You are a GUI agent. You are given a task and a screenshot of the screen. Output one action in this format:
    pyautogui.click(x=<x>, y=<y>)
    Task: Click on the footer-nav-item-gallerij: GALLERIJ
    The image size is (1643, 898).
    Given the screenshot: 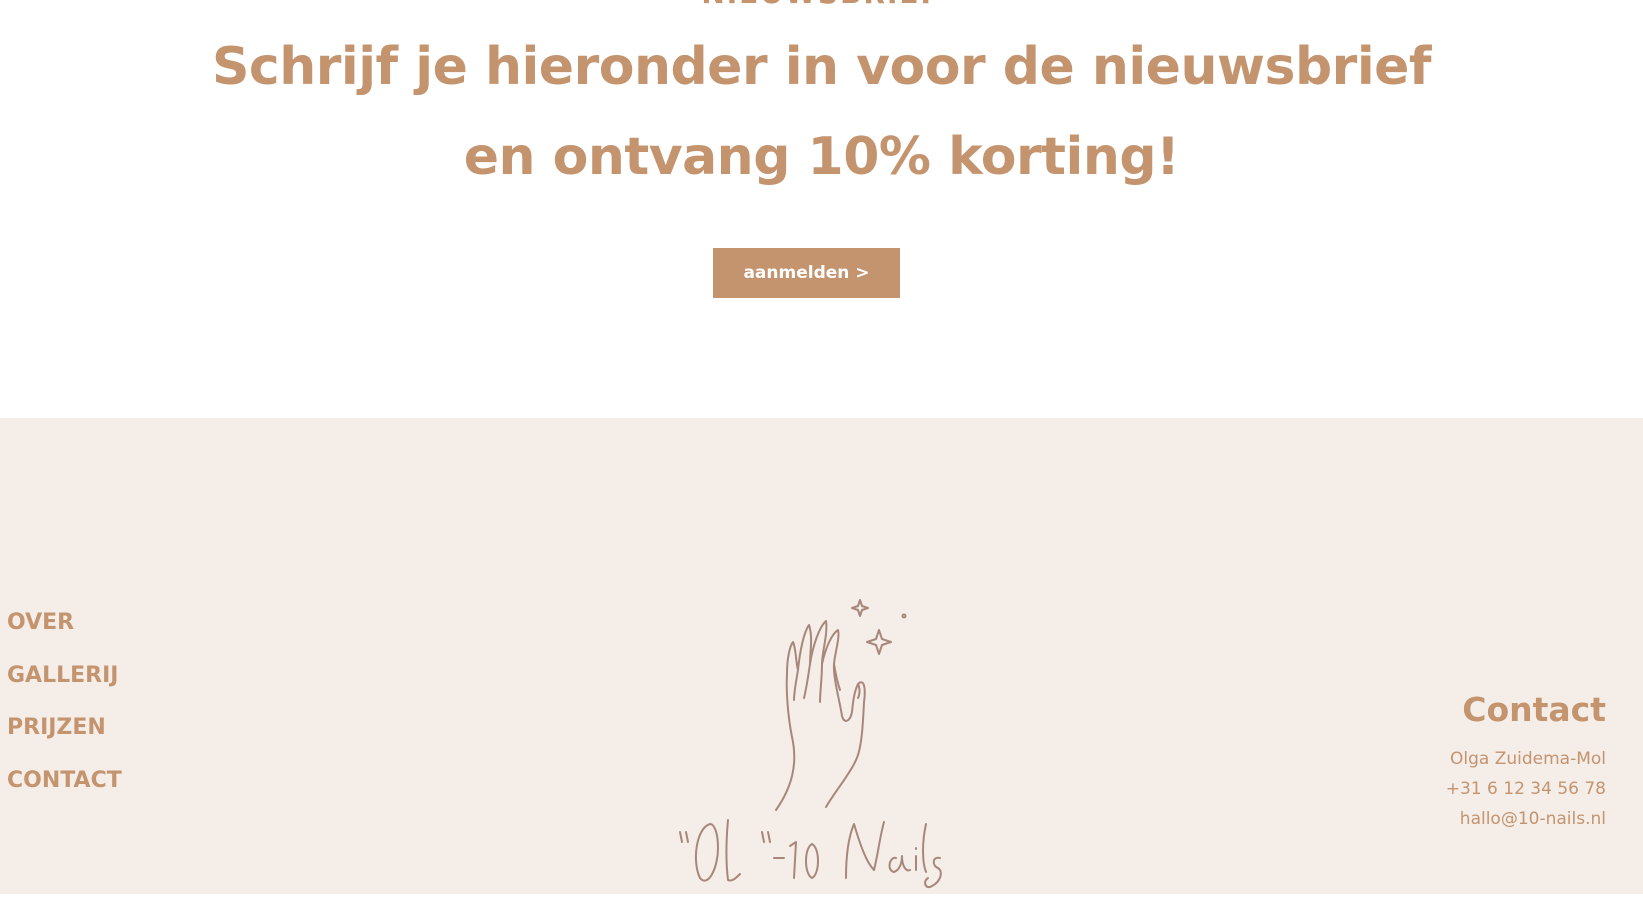 What is the action you would take?
    pyautogui.click(x=64, y=689)
    